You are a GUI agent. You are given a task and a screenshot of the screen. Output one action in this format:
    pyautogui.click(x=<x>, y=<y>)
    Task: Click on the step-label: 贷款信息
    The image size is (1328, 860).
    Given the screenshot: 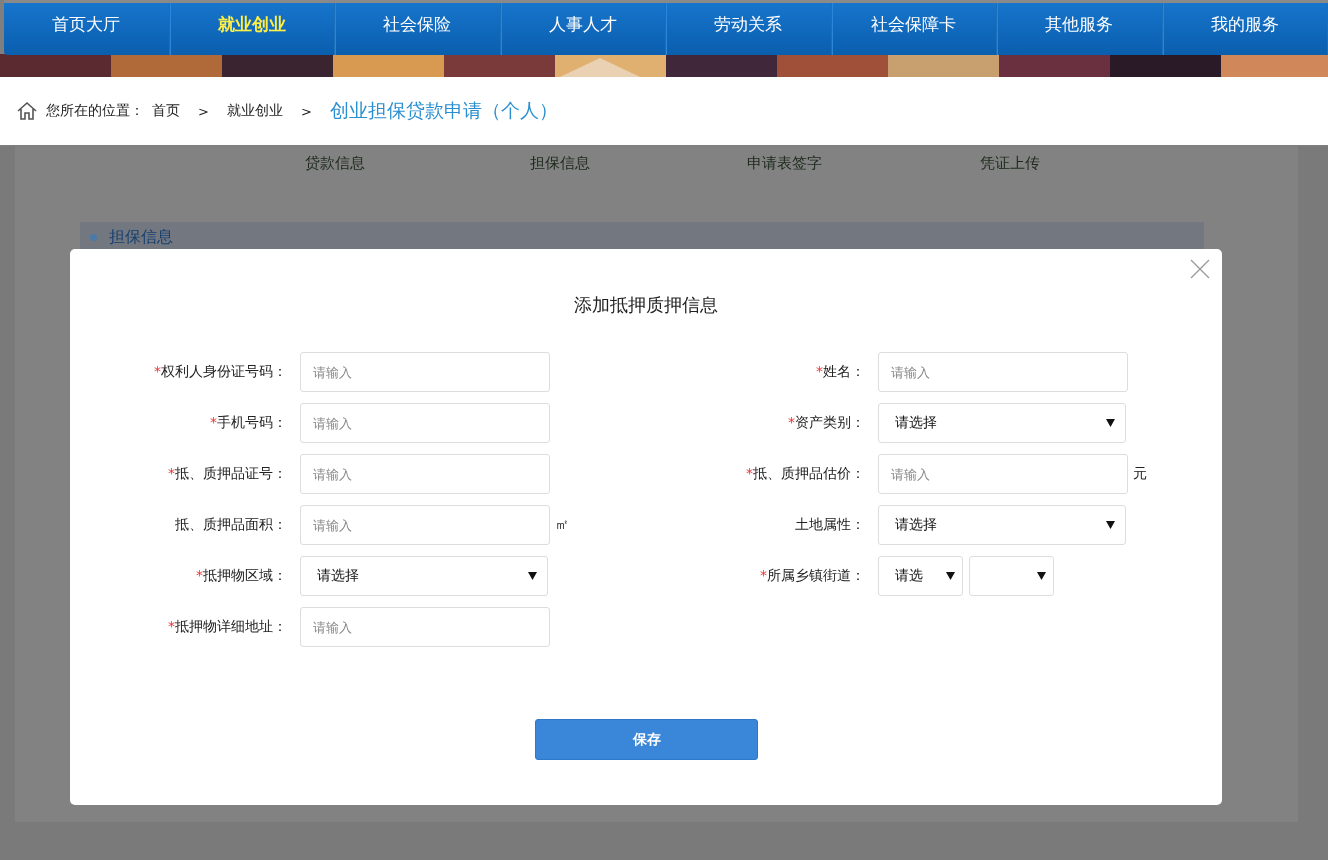 What is the action you would take?
    pyautogui.click(x=334, y=163)
    